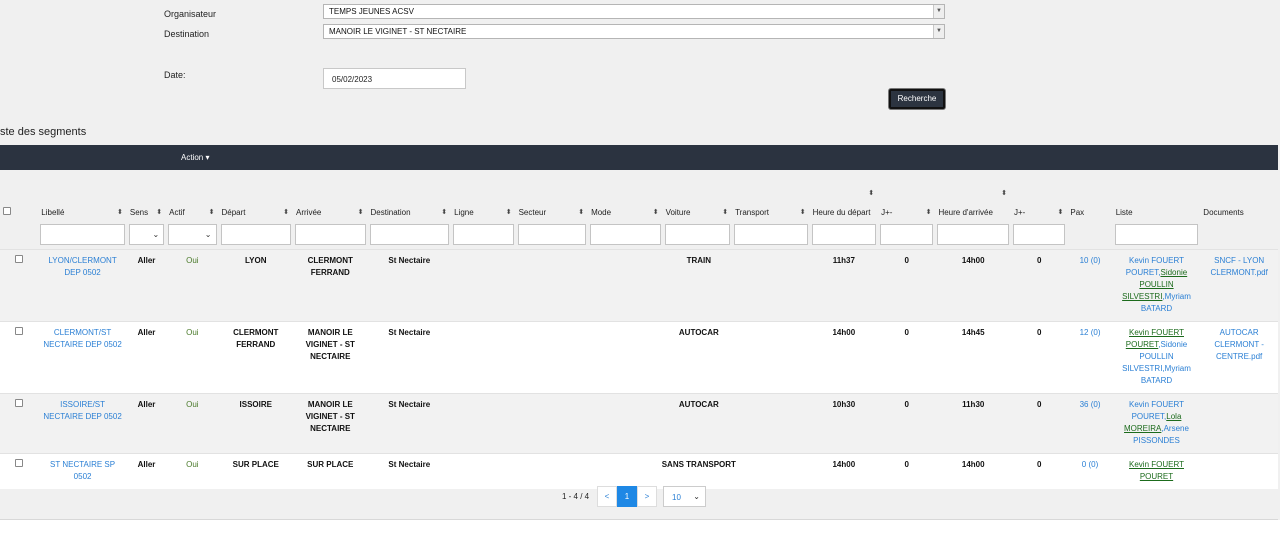 The height and width of the screenshot is (548, 1280). Describe the element at coordinates (844, 356) in the screenshot. I see `heure-depart-cell: 14h00` at that location.